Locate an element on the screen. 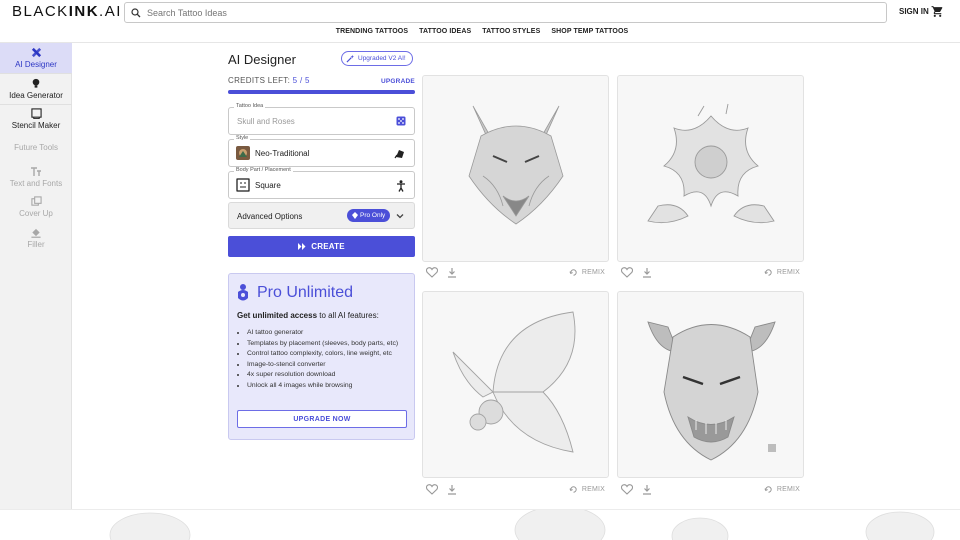  square-placement-icon is located at coordinates (243, 185).